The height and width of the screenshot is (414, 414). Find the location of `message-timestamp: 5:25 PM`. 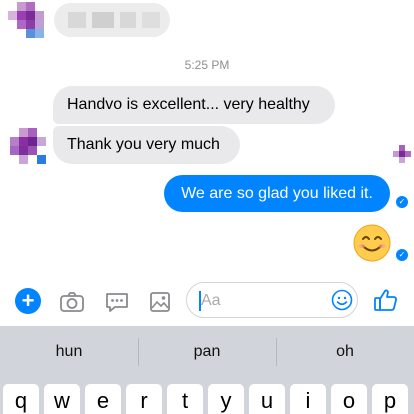

message-timestamp: 5:25 PM is located at coordinates (207, 65).